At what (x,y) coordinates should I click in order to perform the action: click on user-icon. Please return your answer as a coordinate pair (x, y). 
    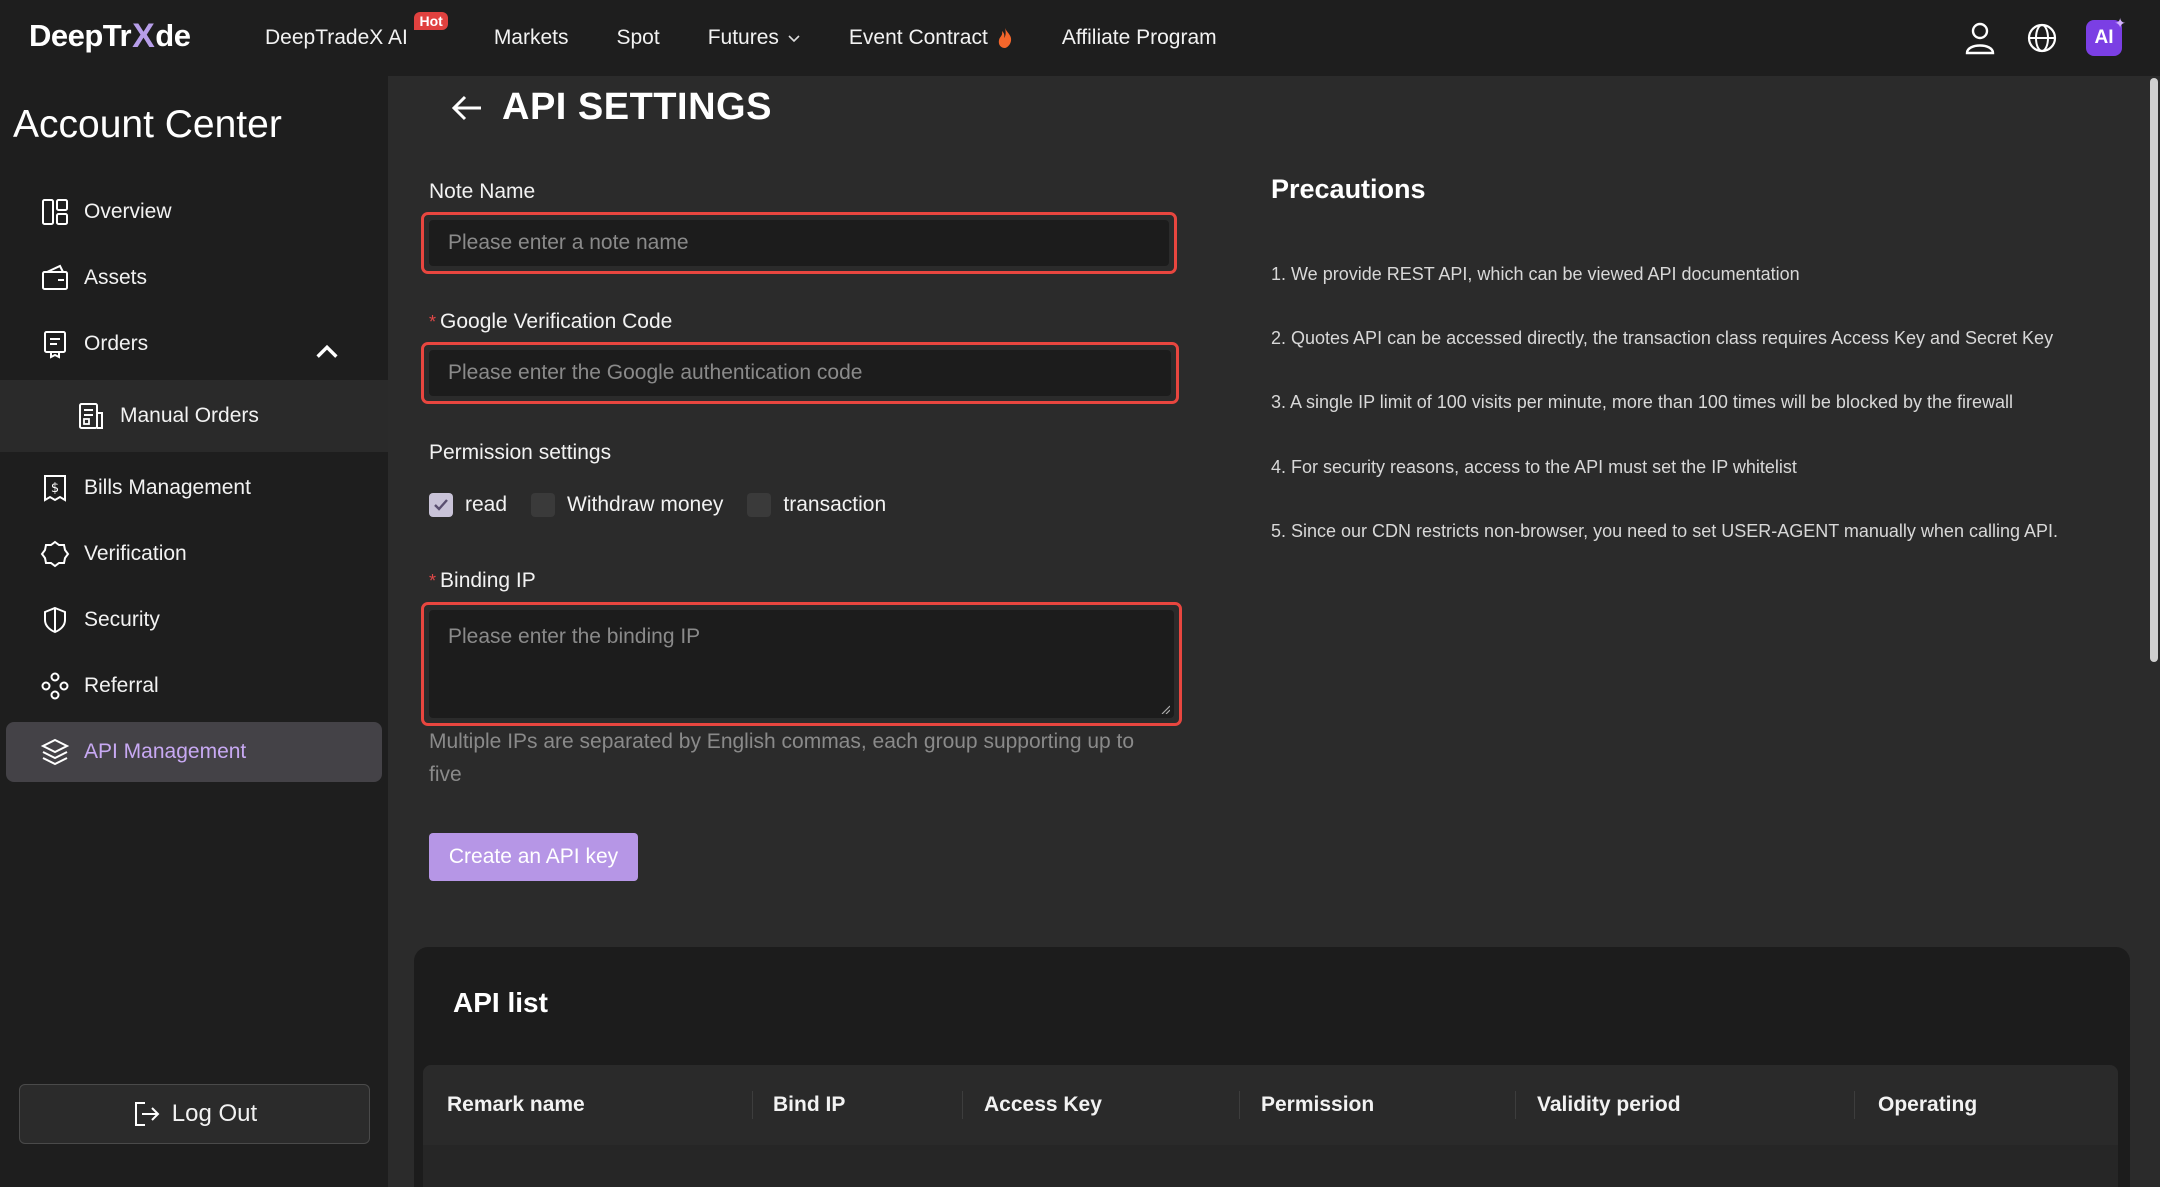
    Looking at the image, I should click on (1980, 38).